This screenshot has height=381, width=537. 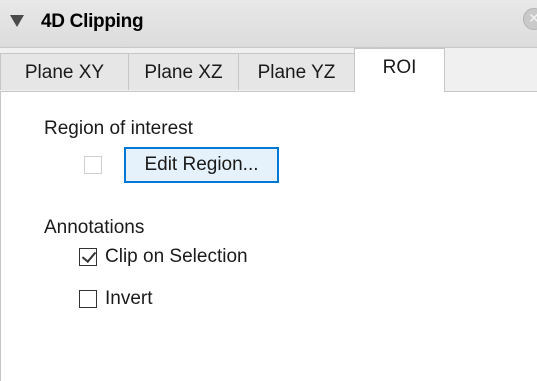 I want to click on clip-on-selection-label: Clip on Selection, so click(x=176, y=257).